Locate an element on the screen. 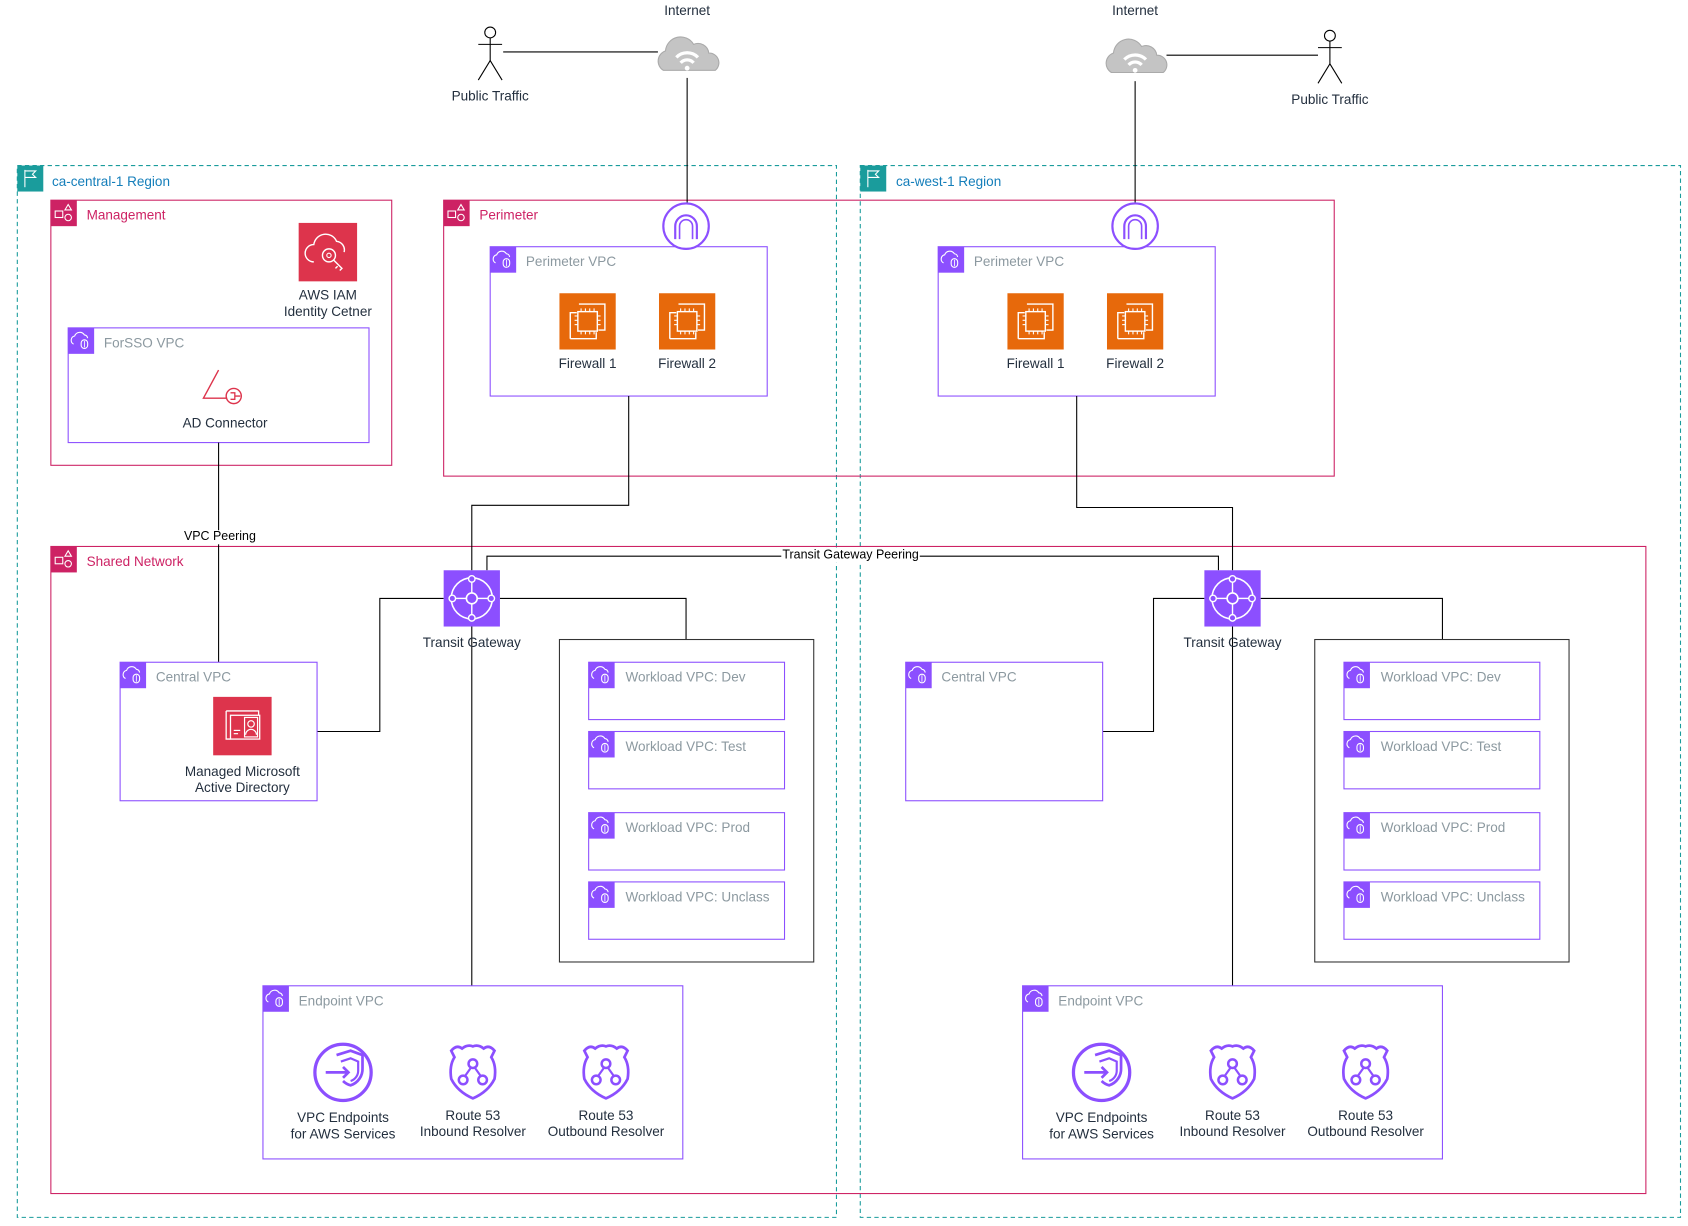  vpc-title: ForSSO VPC is located at coordinates (144, 343).